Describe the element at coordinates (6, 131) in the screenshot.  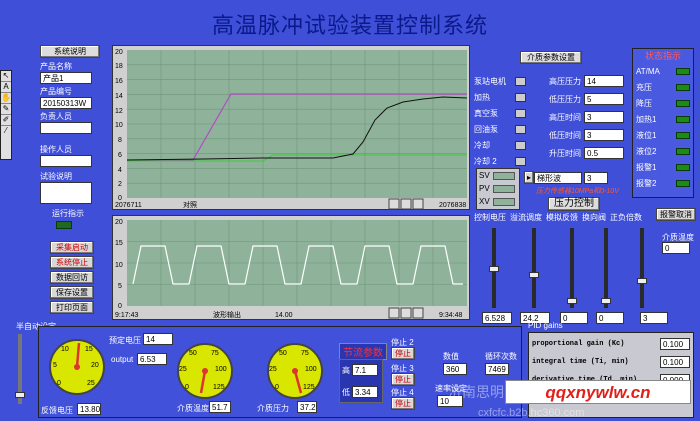
I see `brush-tool-icon: ⁄` at that location.